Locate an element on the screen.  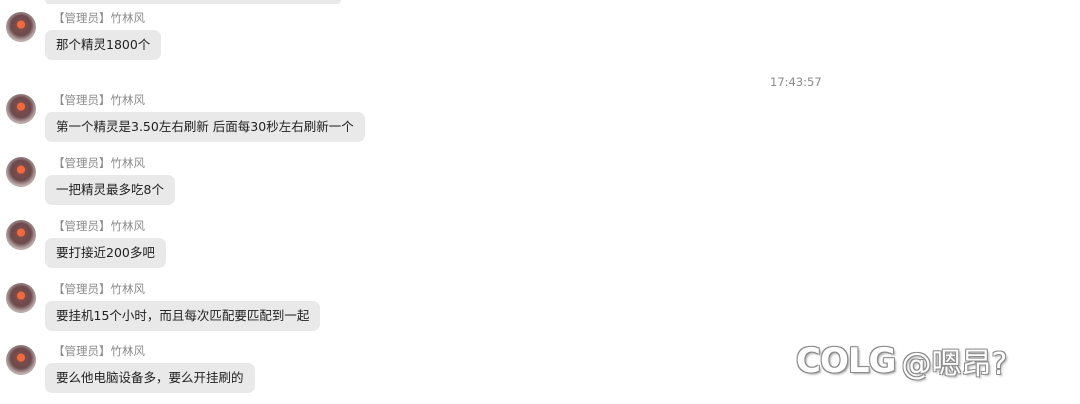
watermark-logo: COLG is located at coordinates (846, 361).